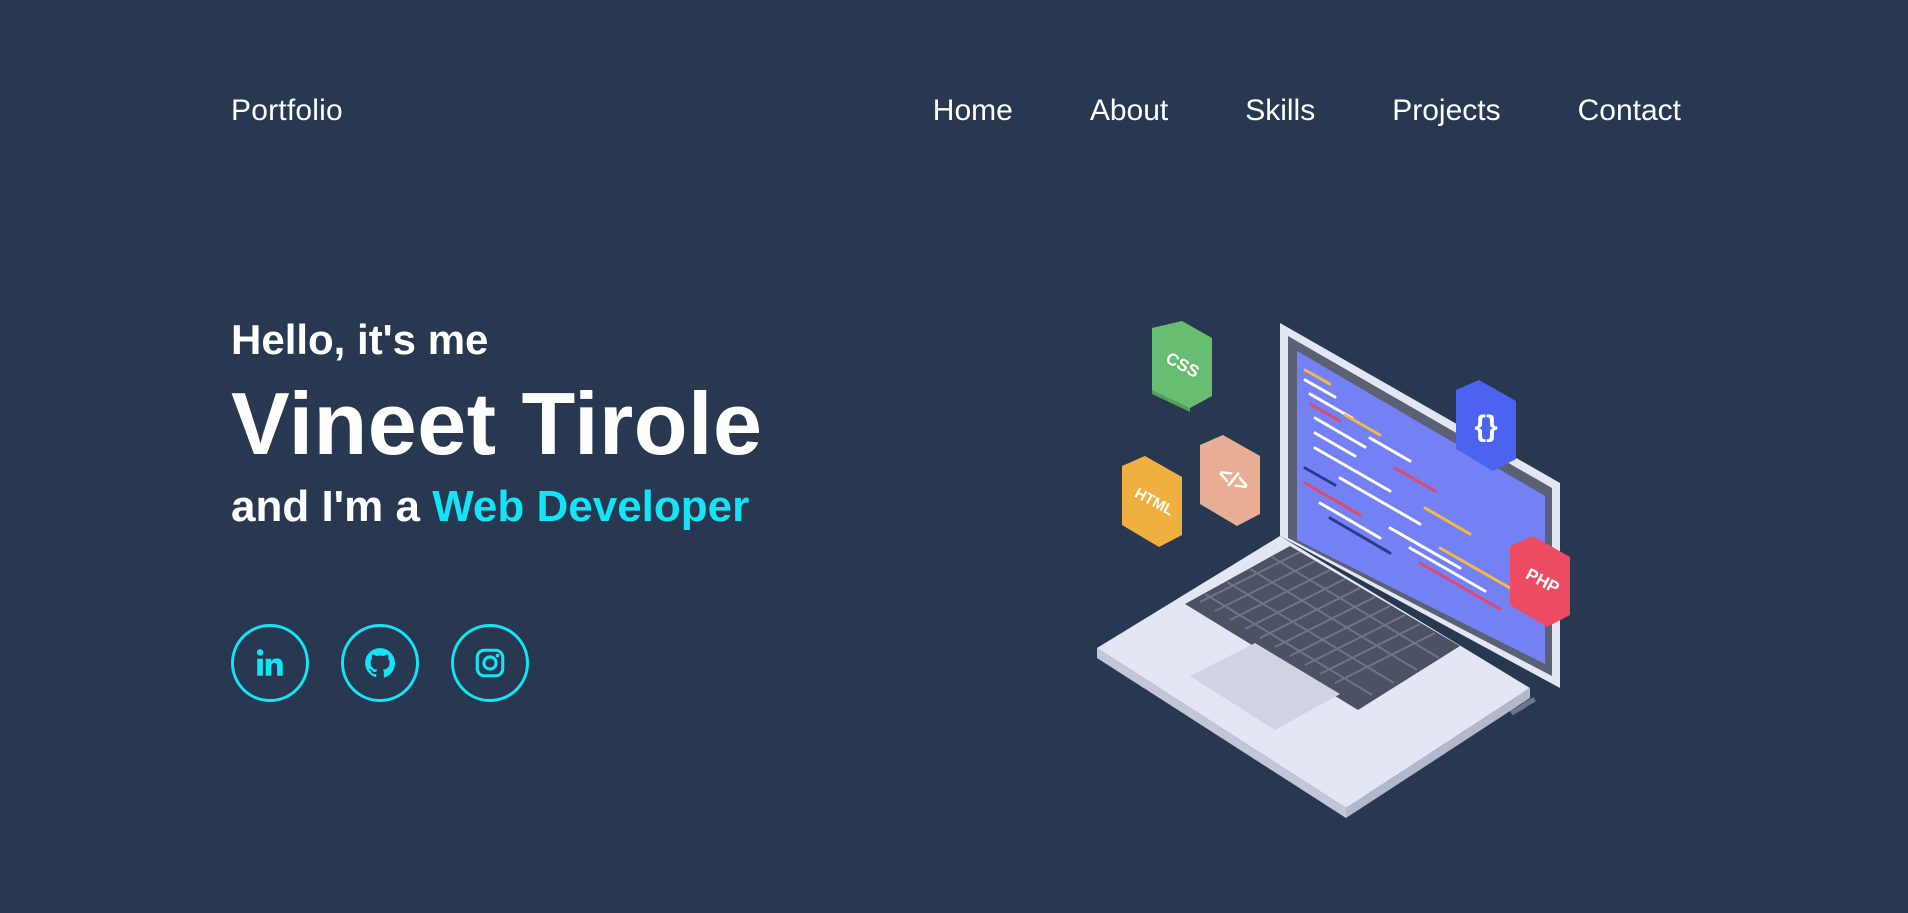 This screenshot has height=913, width=1908. I want to click on instagram-button, so click(490, 663).